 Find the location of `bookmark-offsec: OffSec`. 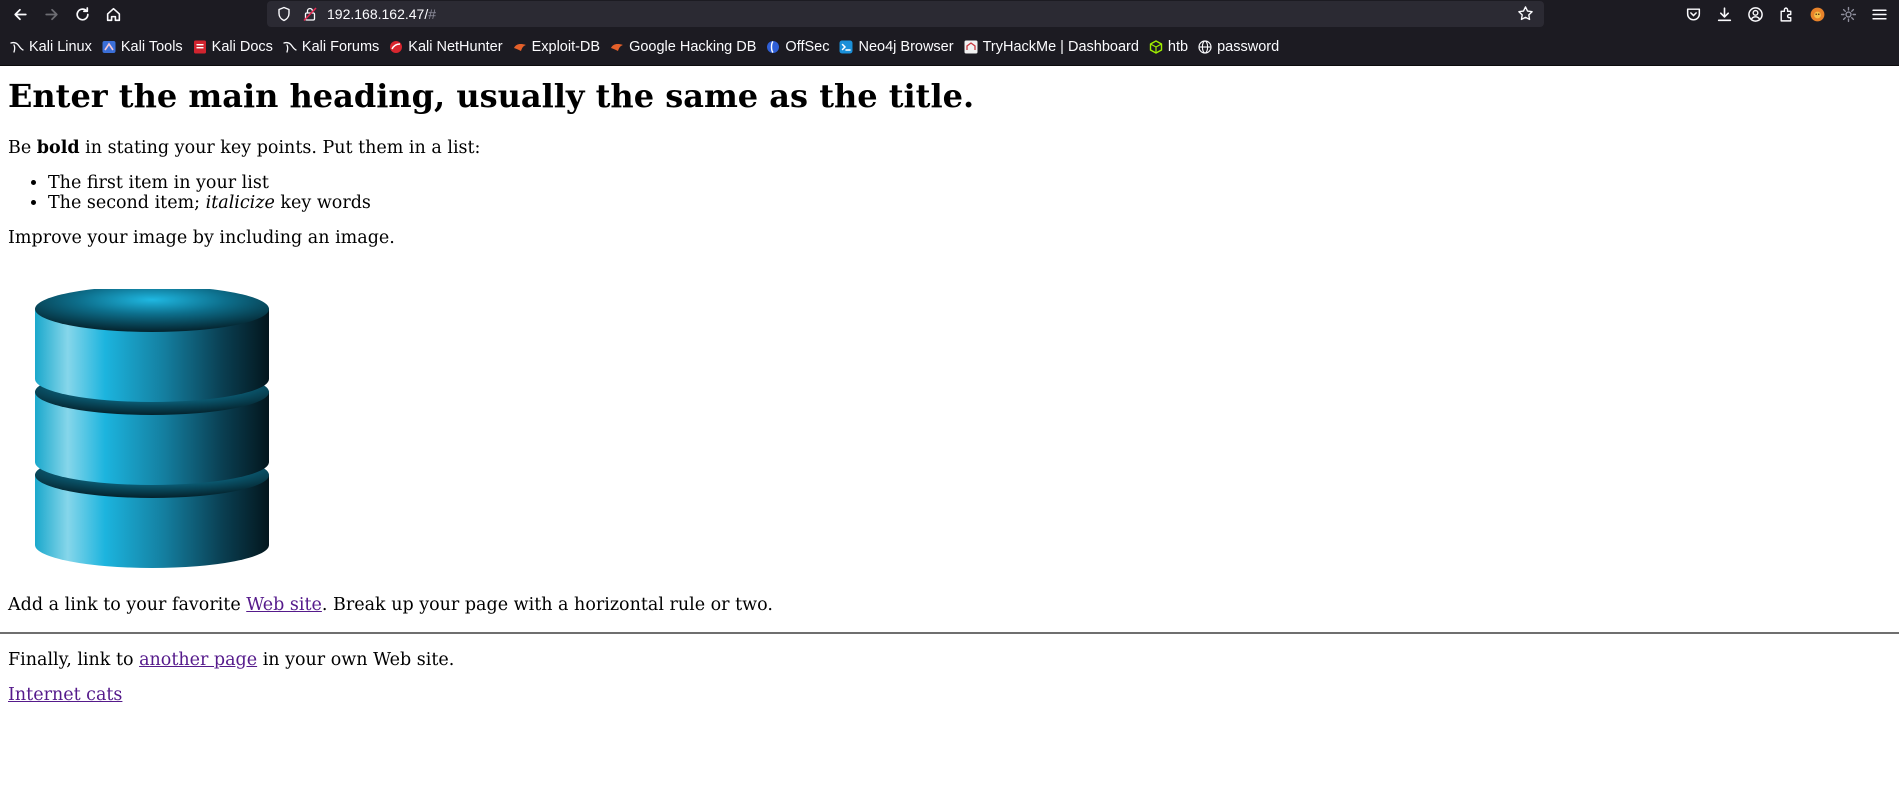

bookmark-offsec: OffSec is located at coordinates (797, 47).